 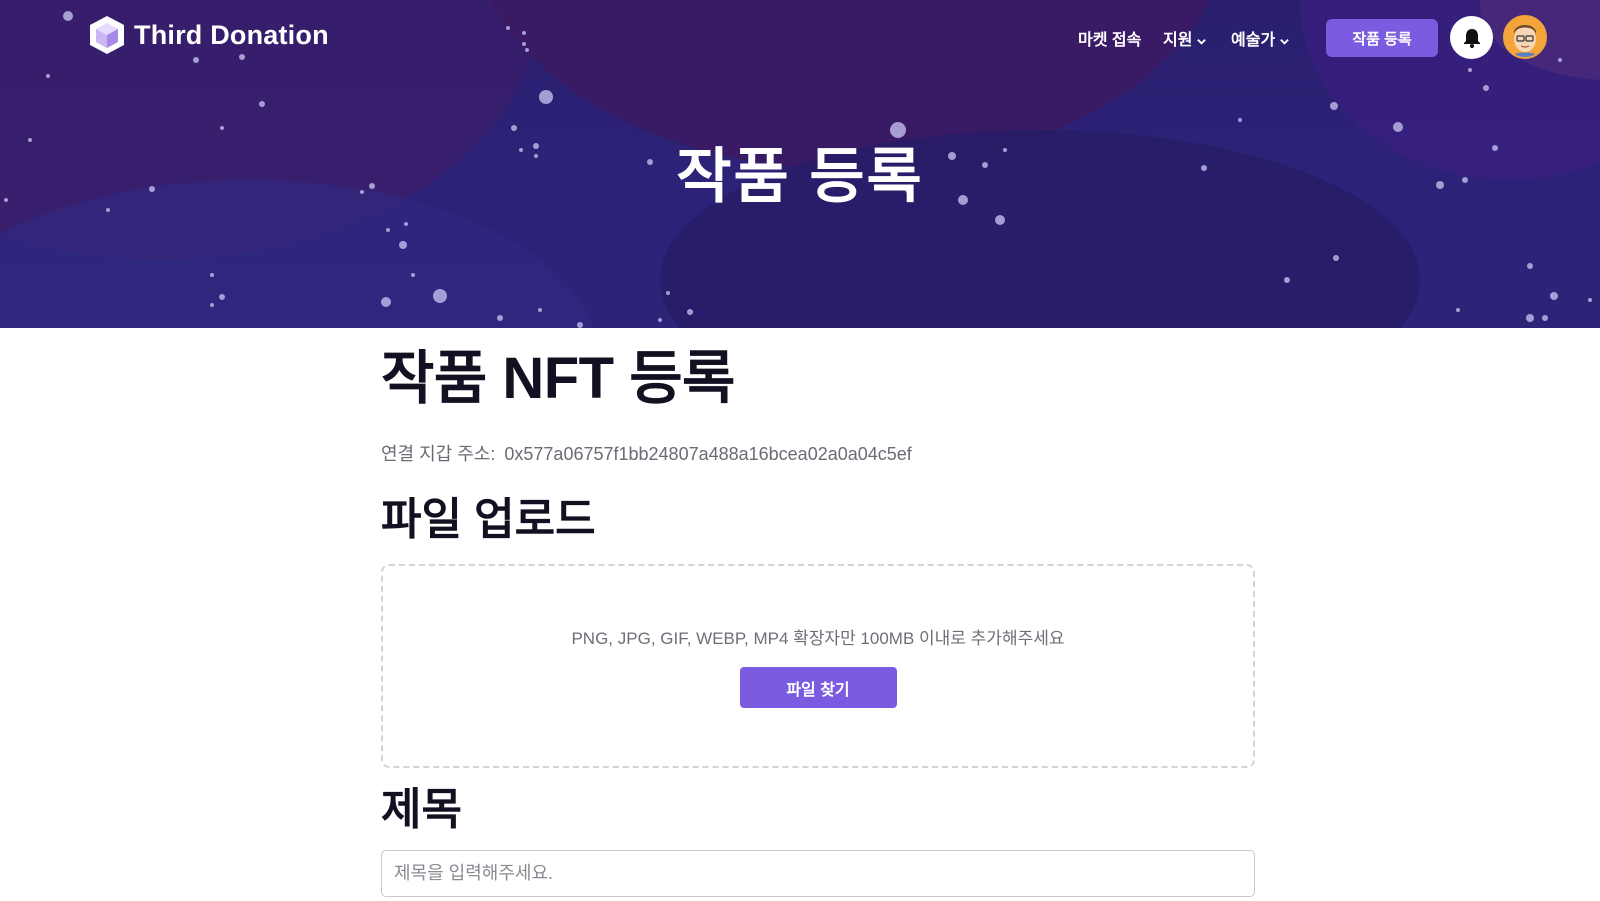 What do you see at coordinates (488, 519) in the screenshot?
I see `upload-section-title: 파일 업로드` at bounding box center [488, 519].